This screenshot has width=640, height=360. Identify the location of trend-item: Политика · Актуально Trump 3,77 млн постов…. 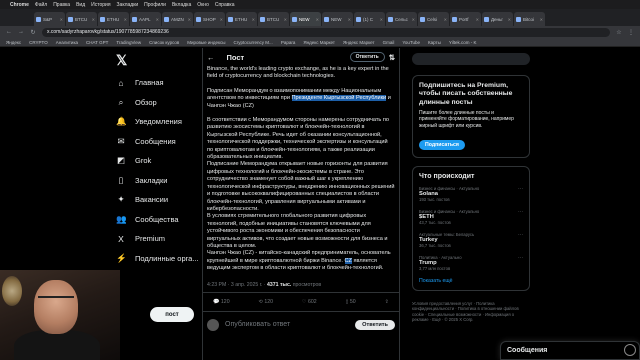
(471, 263).